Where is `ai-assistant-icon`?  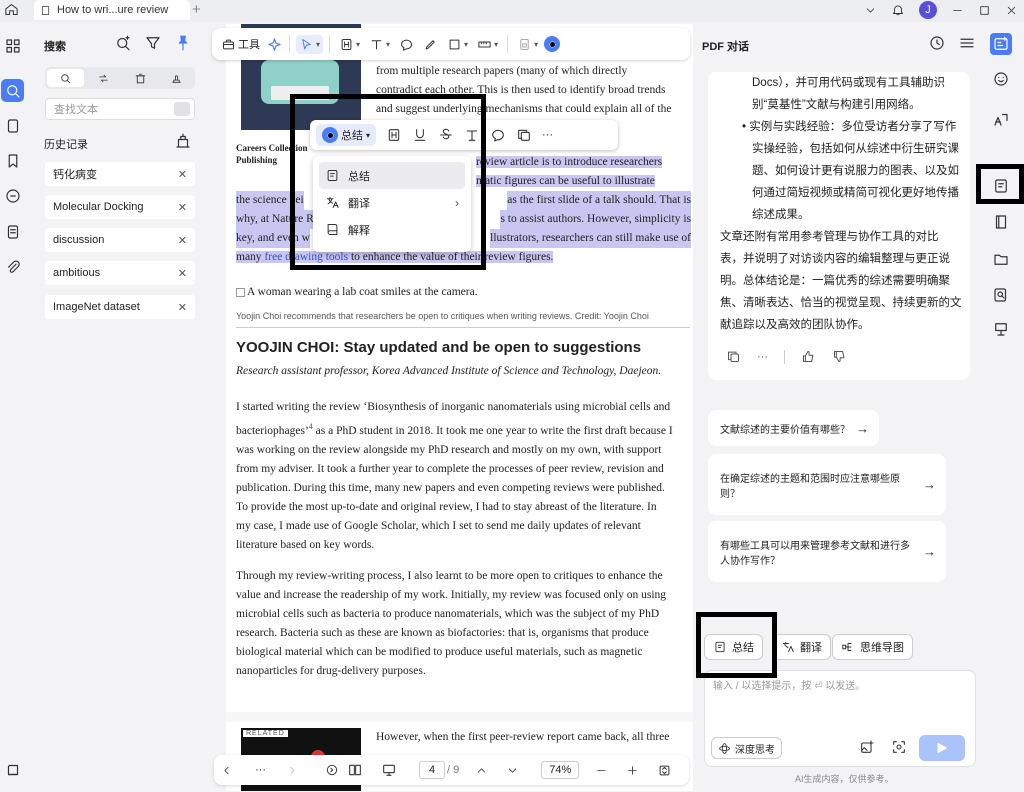 ai-assistant-icon is located at coordinates (552, 44).